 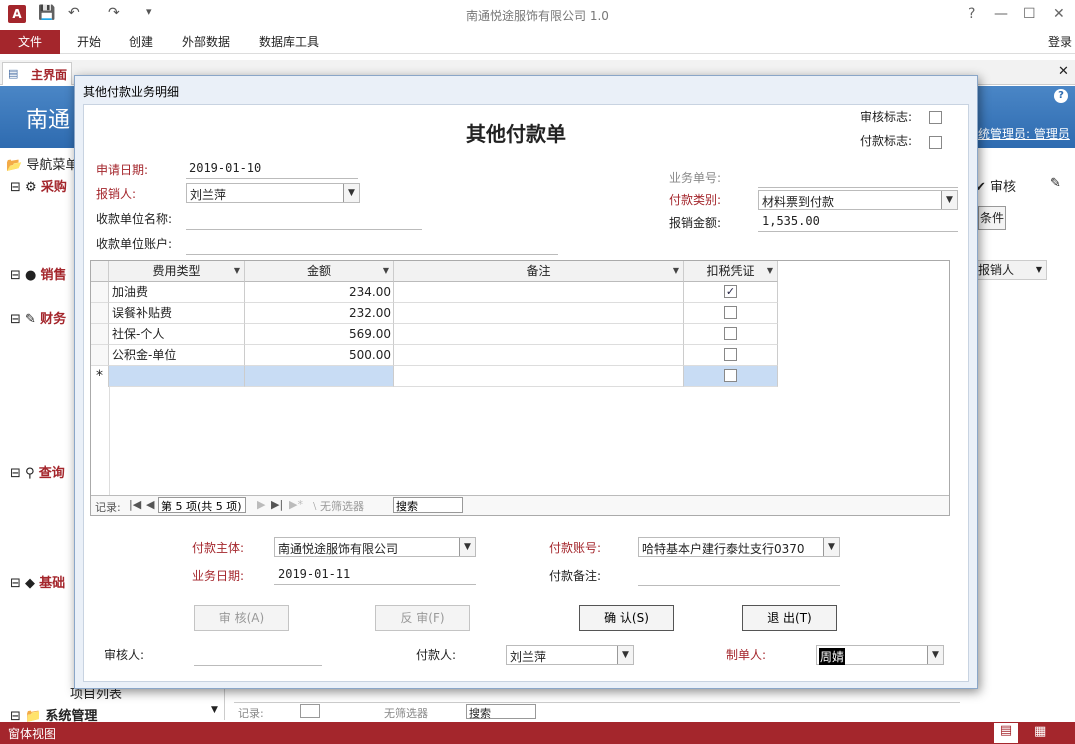 What do you see at coordinates (37, 581) in the screenshot?
I see `nav-base: ⊟ ◆ 基础` at bounding box center [37, 581].